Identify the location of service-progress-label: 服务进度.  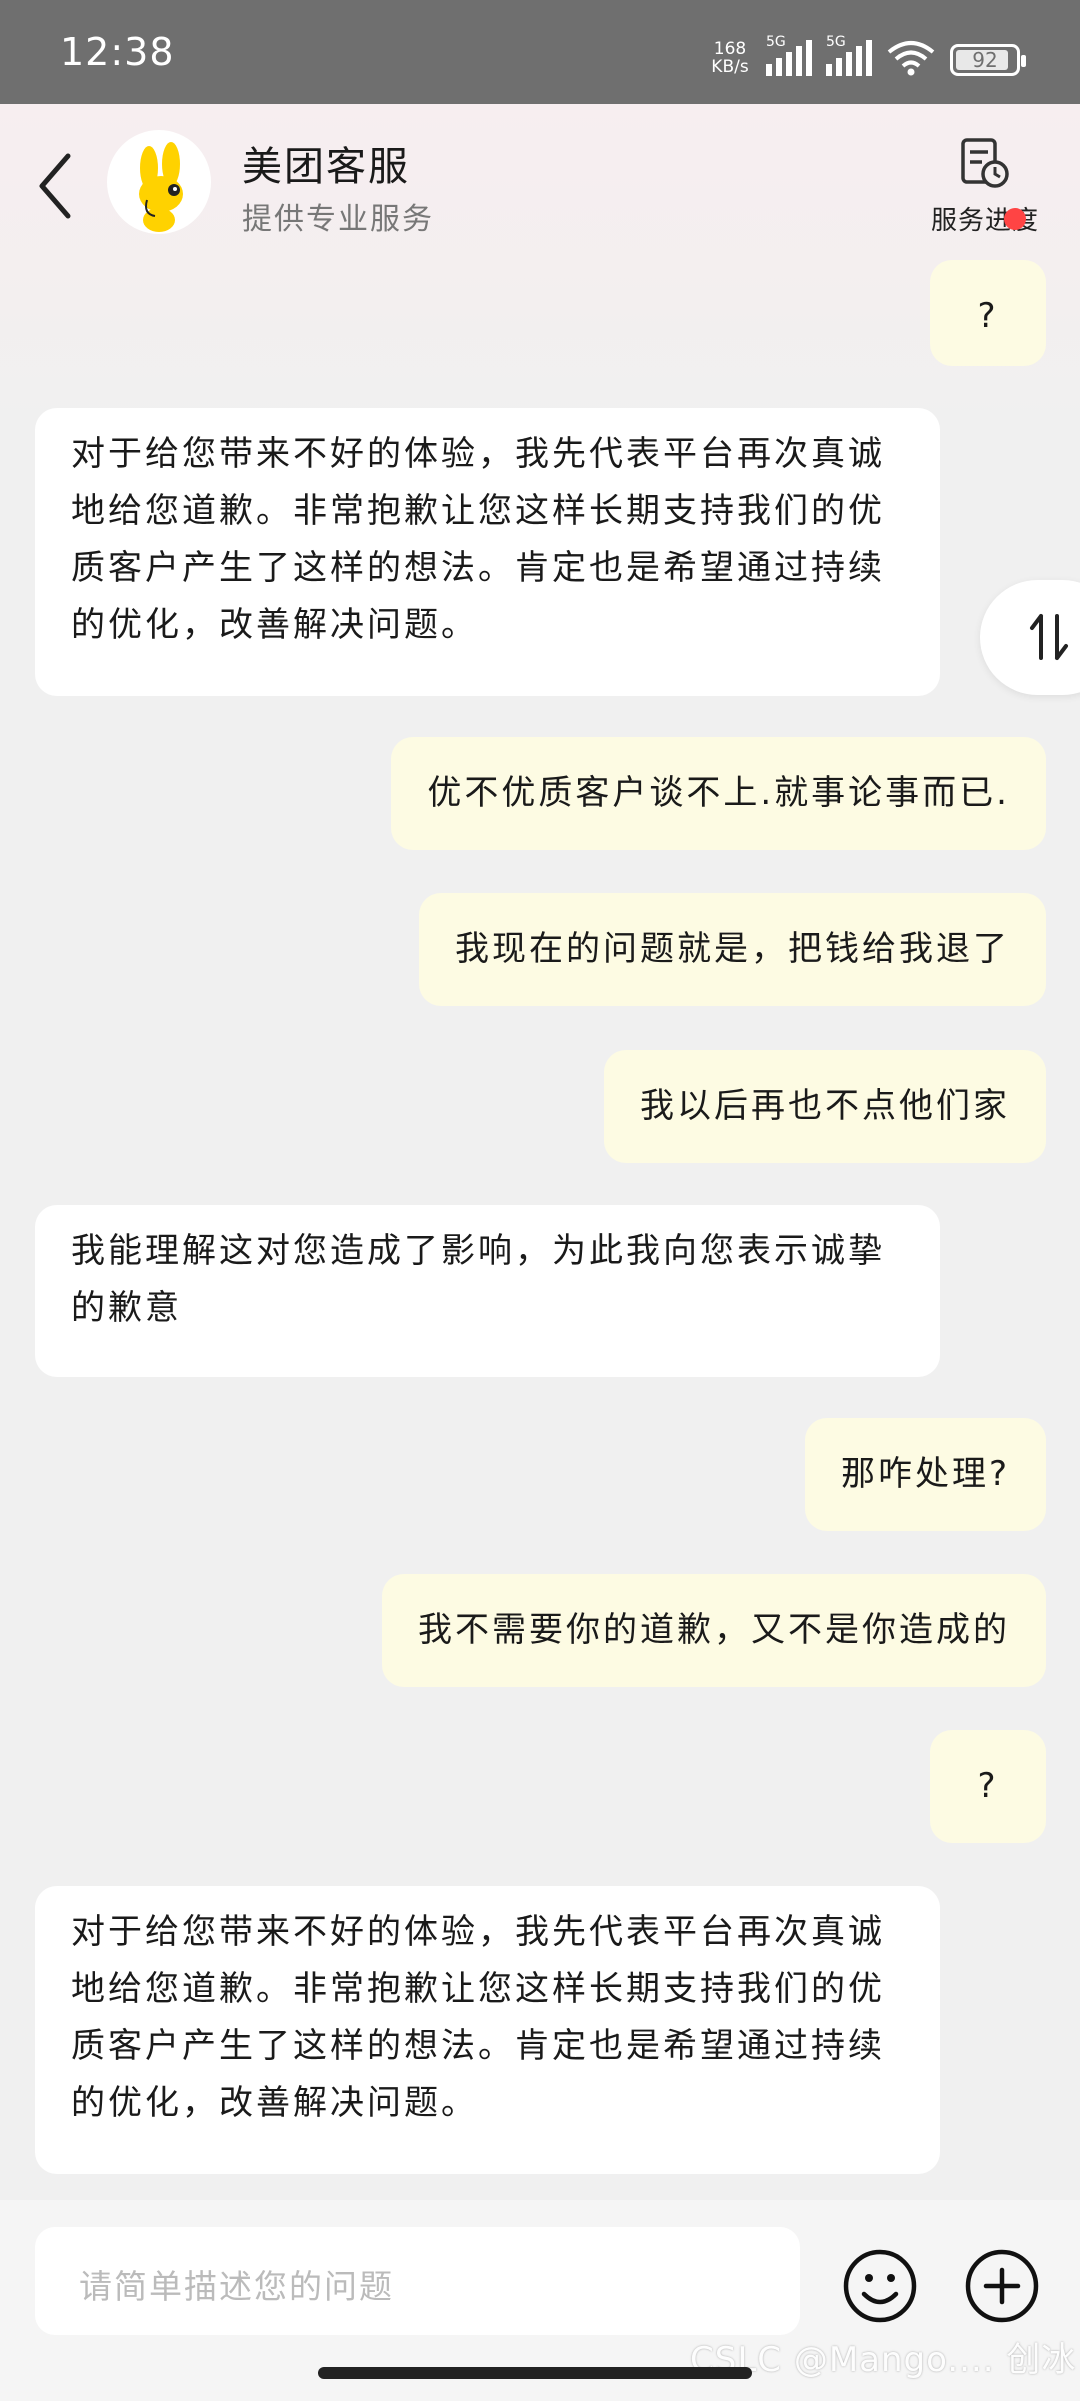
(984, 221).